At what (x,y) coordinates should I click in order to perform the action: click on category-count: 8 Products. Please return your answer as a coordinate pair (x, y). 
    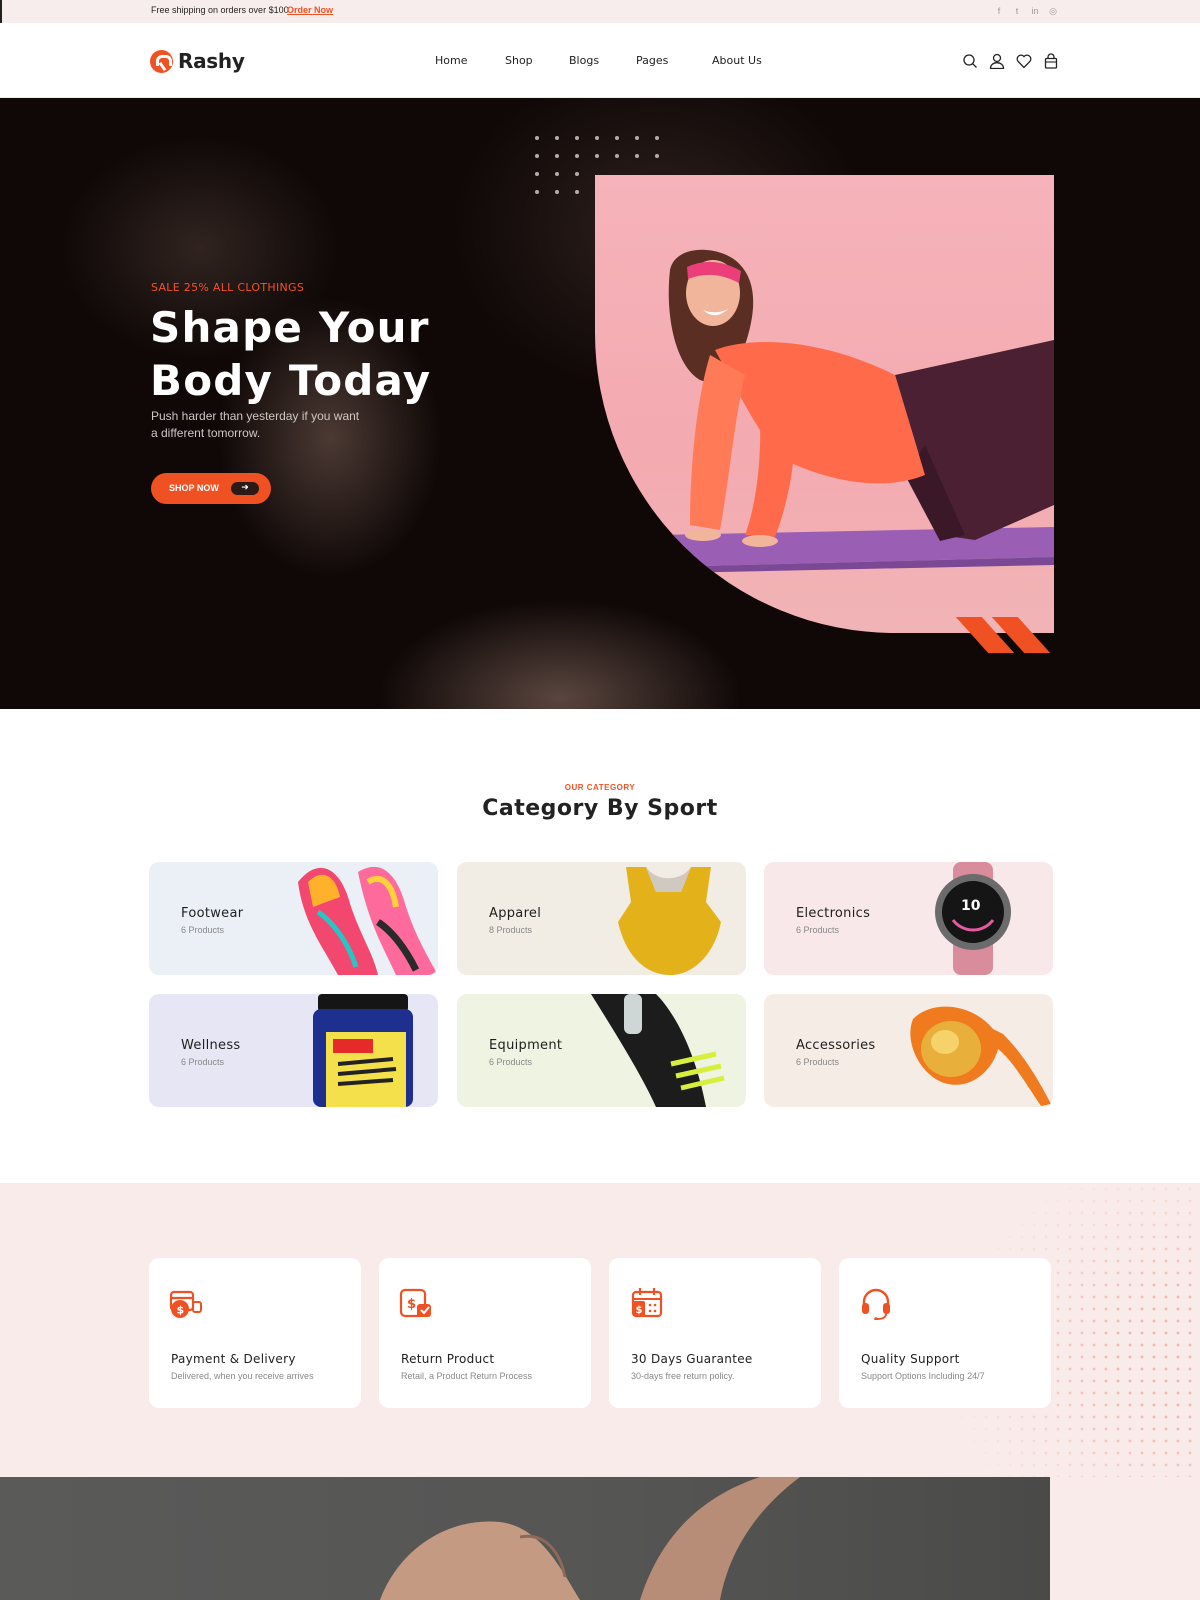
    Looking at the image, I should click on (511, 930).